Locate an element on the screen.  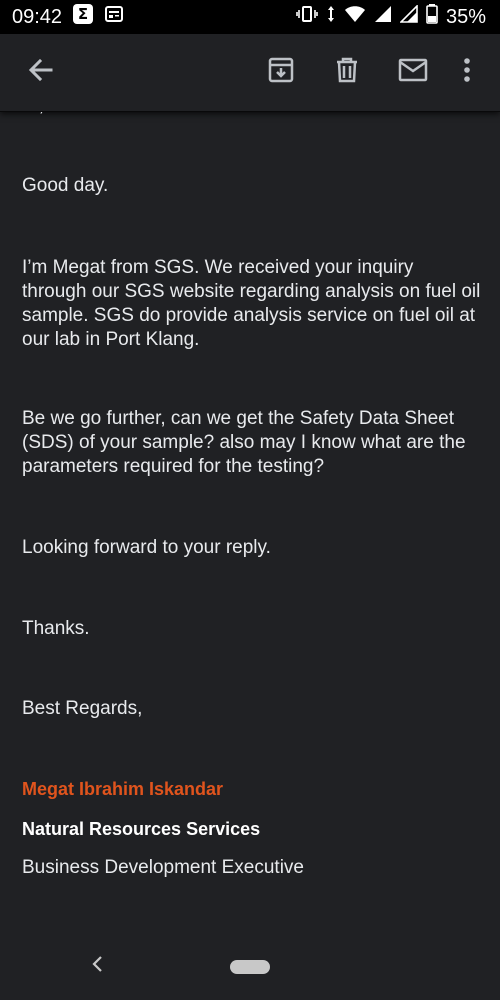
vibrate-icon is located at coordinates (307, 17).